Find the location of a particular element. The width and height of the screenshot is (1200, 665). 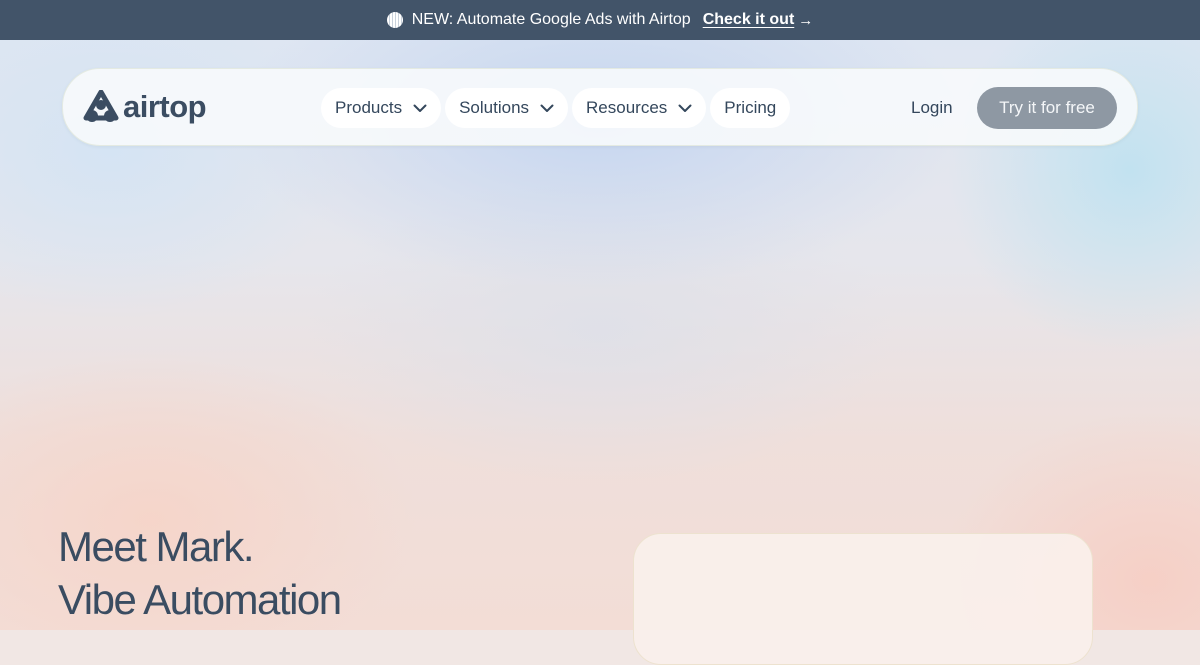

nav-item-label: Products is located at coordinates (369, 107).